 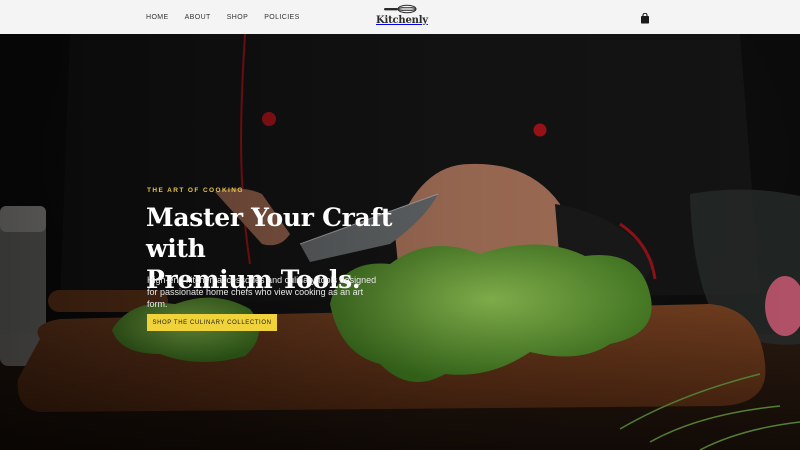 I want to click on site-logo: Kitchenly, so click(x=402, y=17).